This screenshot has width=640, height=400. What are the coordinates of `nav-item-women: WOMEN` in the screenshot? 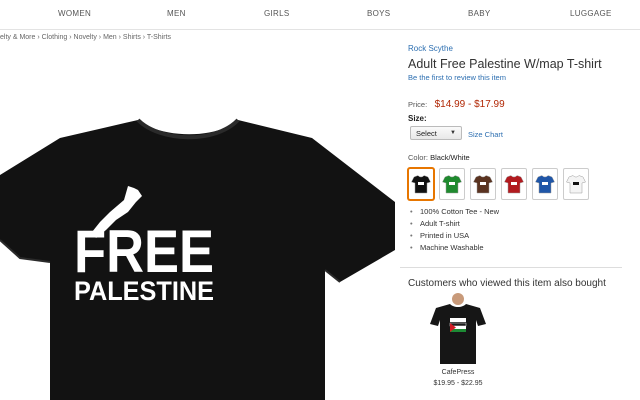 It's located at (74, 13).